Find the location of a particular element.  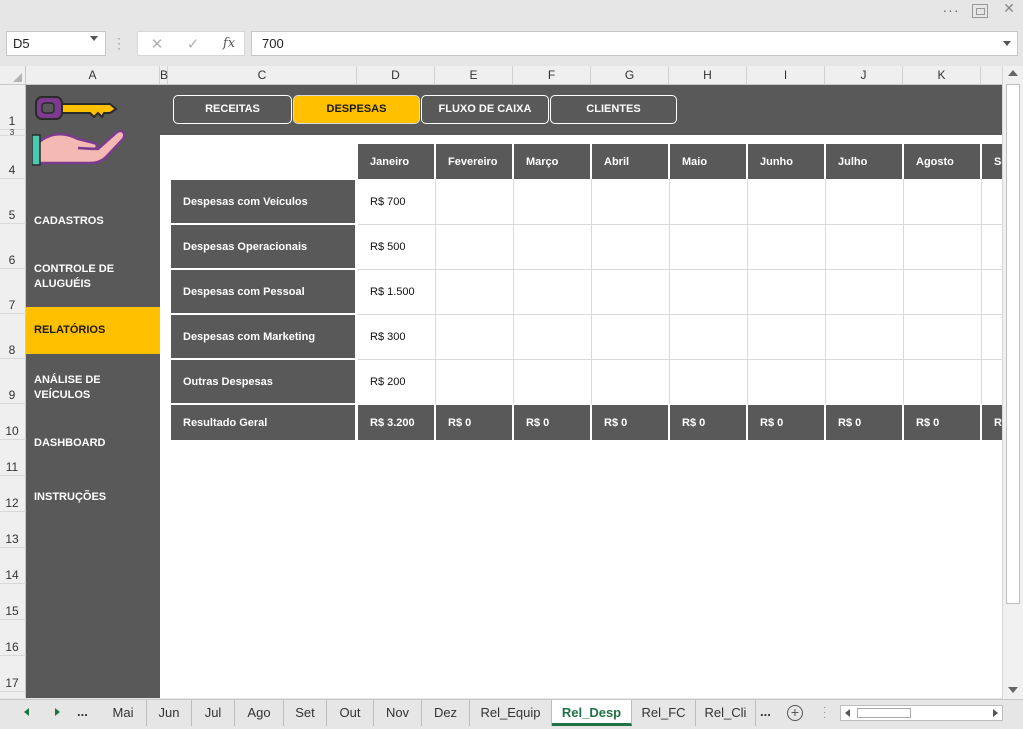

tab-split-grip-icon: · · · is located at coordinates (824, 713).